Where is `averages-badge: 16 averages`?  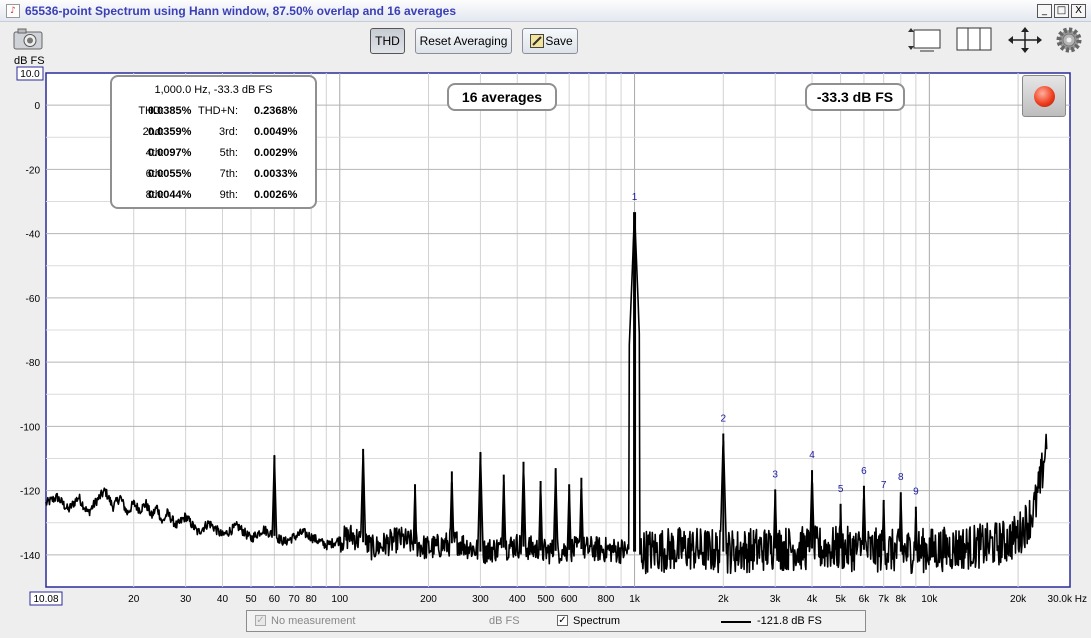 averages-badge: 16 averages is located at coordinates (502, 97).